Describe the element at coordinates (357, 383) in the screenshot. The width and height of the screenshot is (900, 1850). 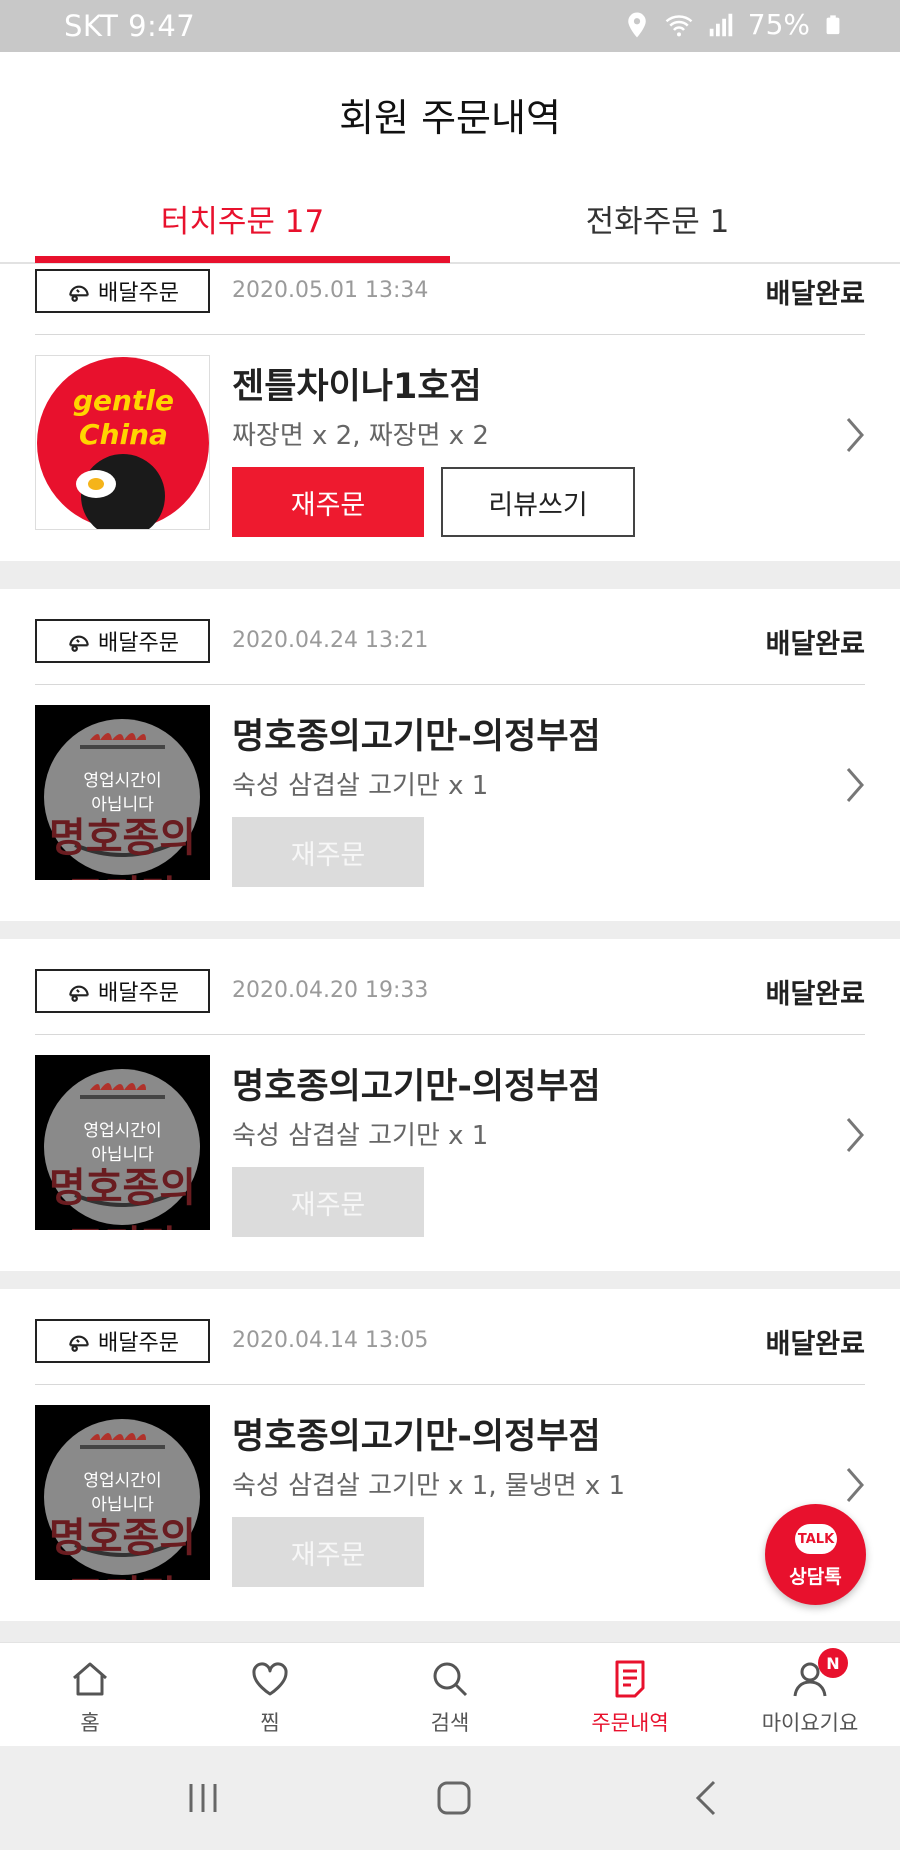
I see `store-name: 젠틀차이나1호점` at that location.